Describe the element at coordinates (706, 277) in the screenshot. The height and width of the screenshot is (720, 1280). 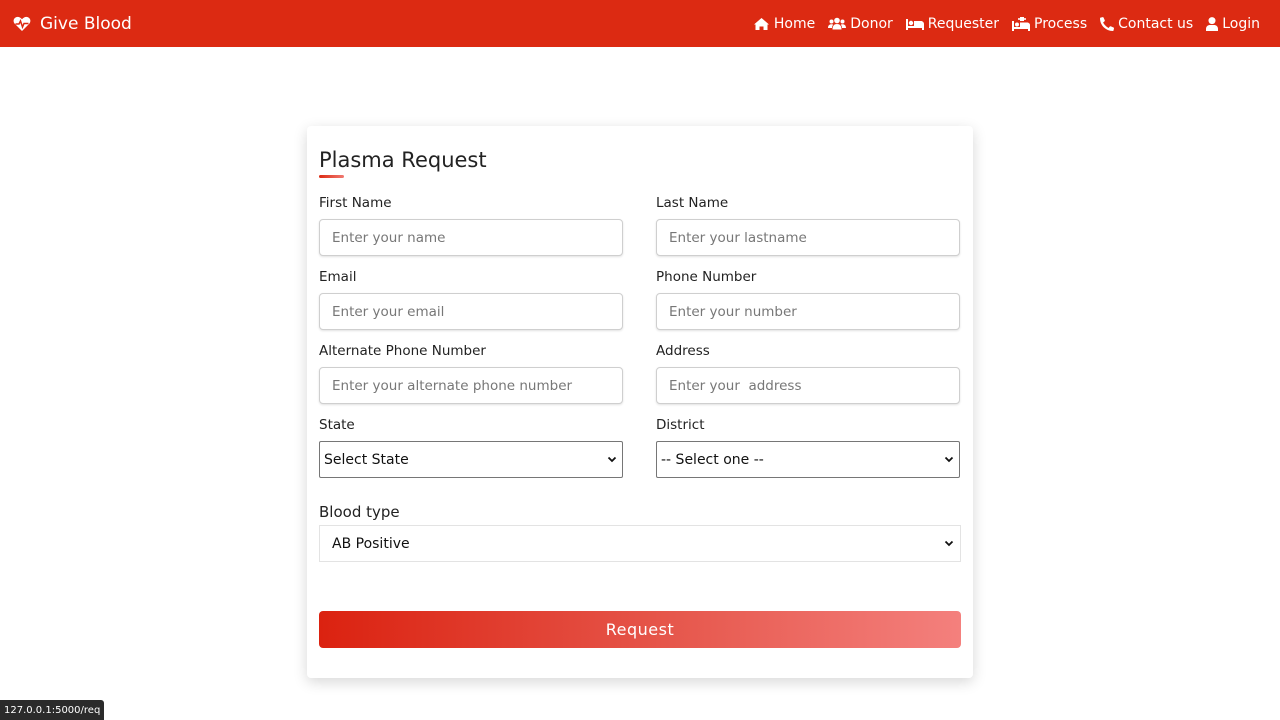
I see `phone-label: Phone Number` at that location.